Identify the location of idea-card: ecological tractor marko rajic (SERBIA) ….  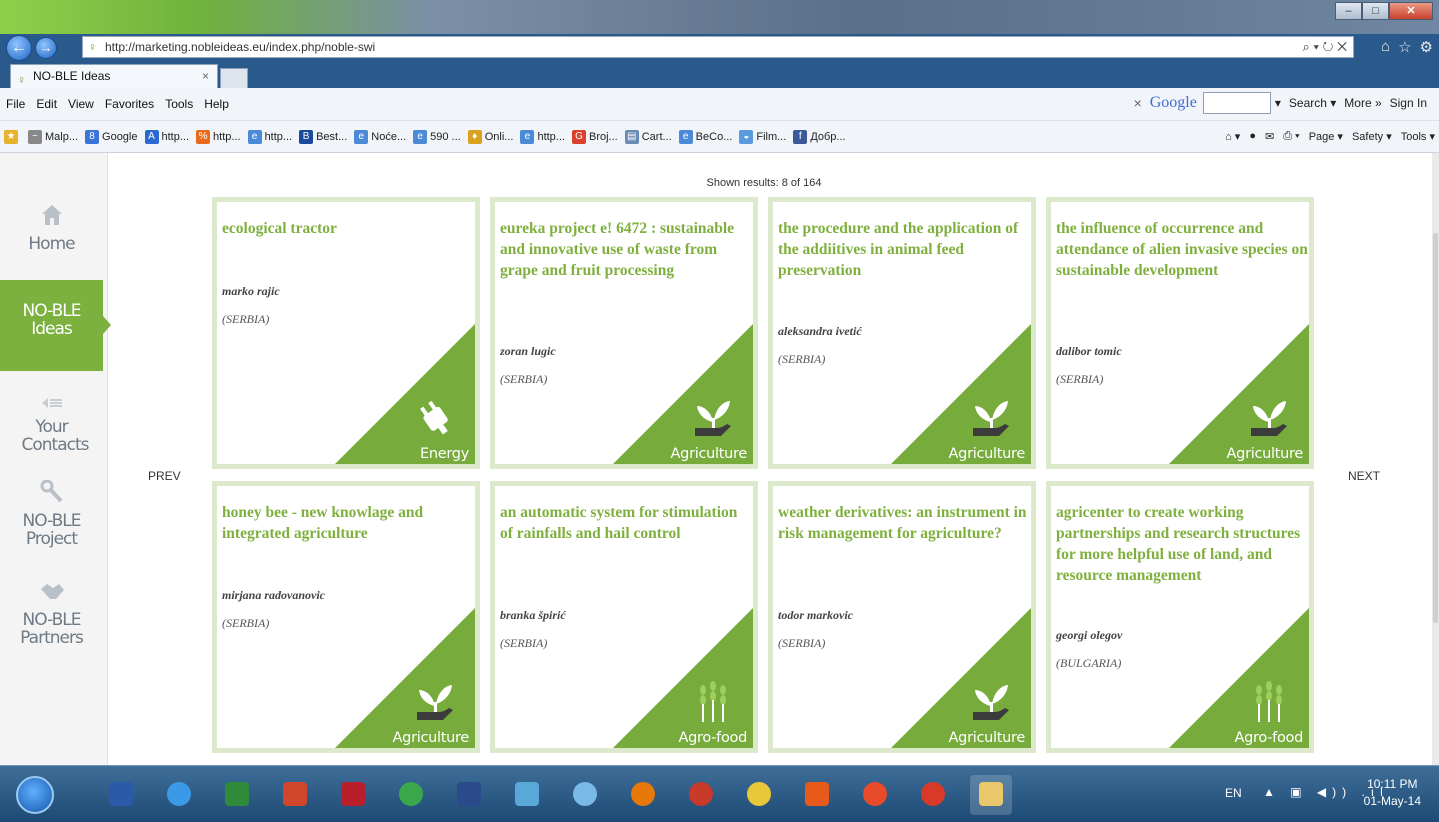
(346, 333).